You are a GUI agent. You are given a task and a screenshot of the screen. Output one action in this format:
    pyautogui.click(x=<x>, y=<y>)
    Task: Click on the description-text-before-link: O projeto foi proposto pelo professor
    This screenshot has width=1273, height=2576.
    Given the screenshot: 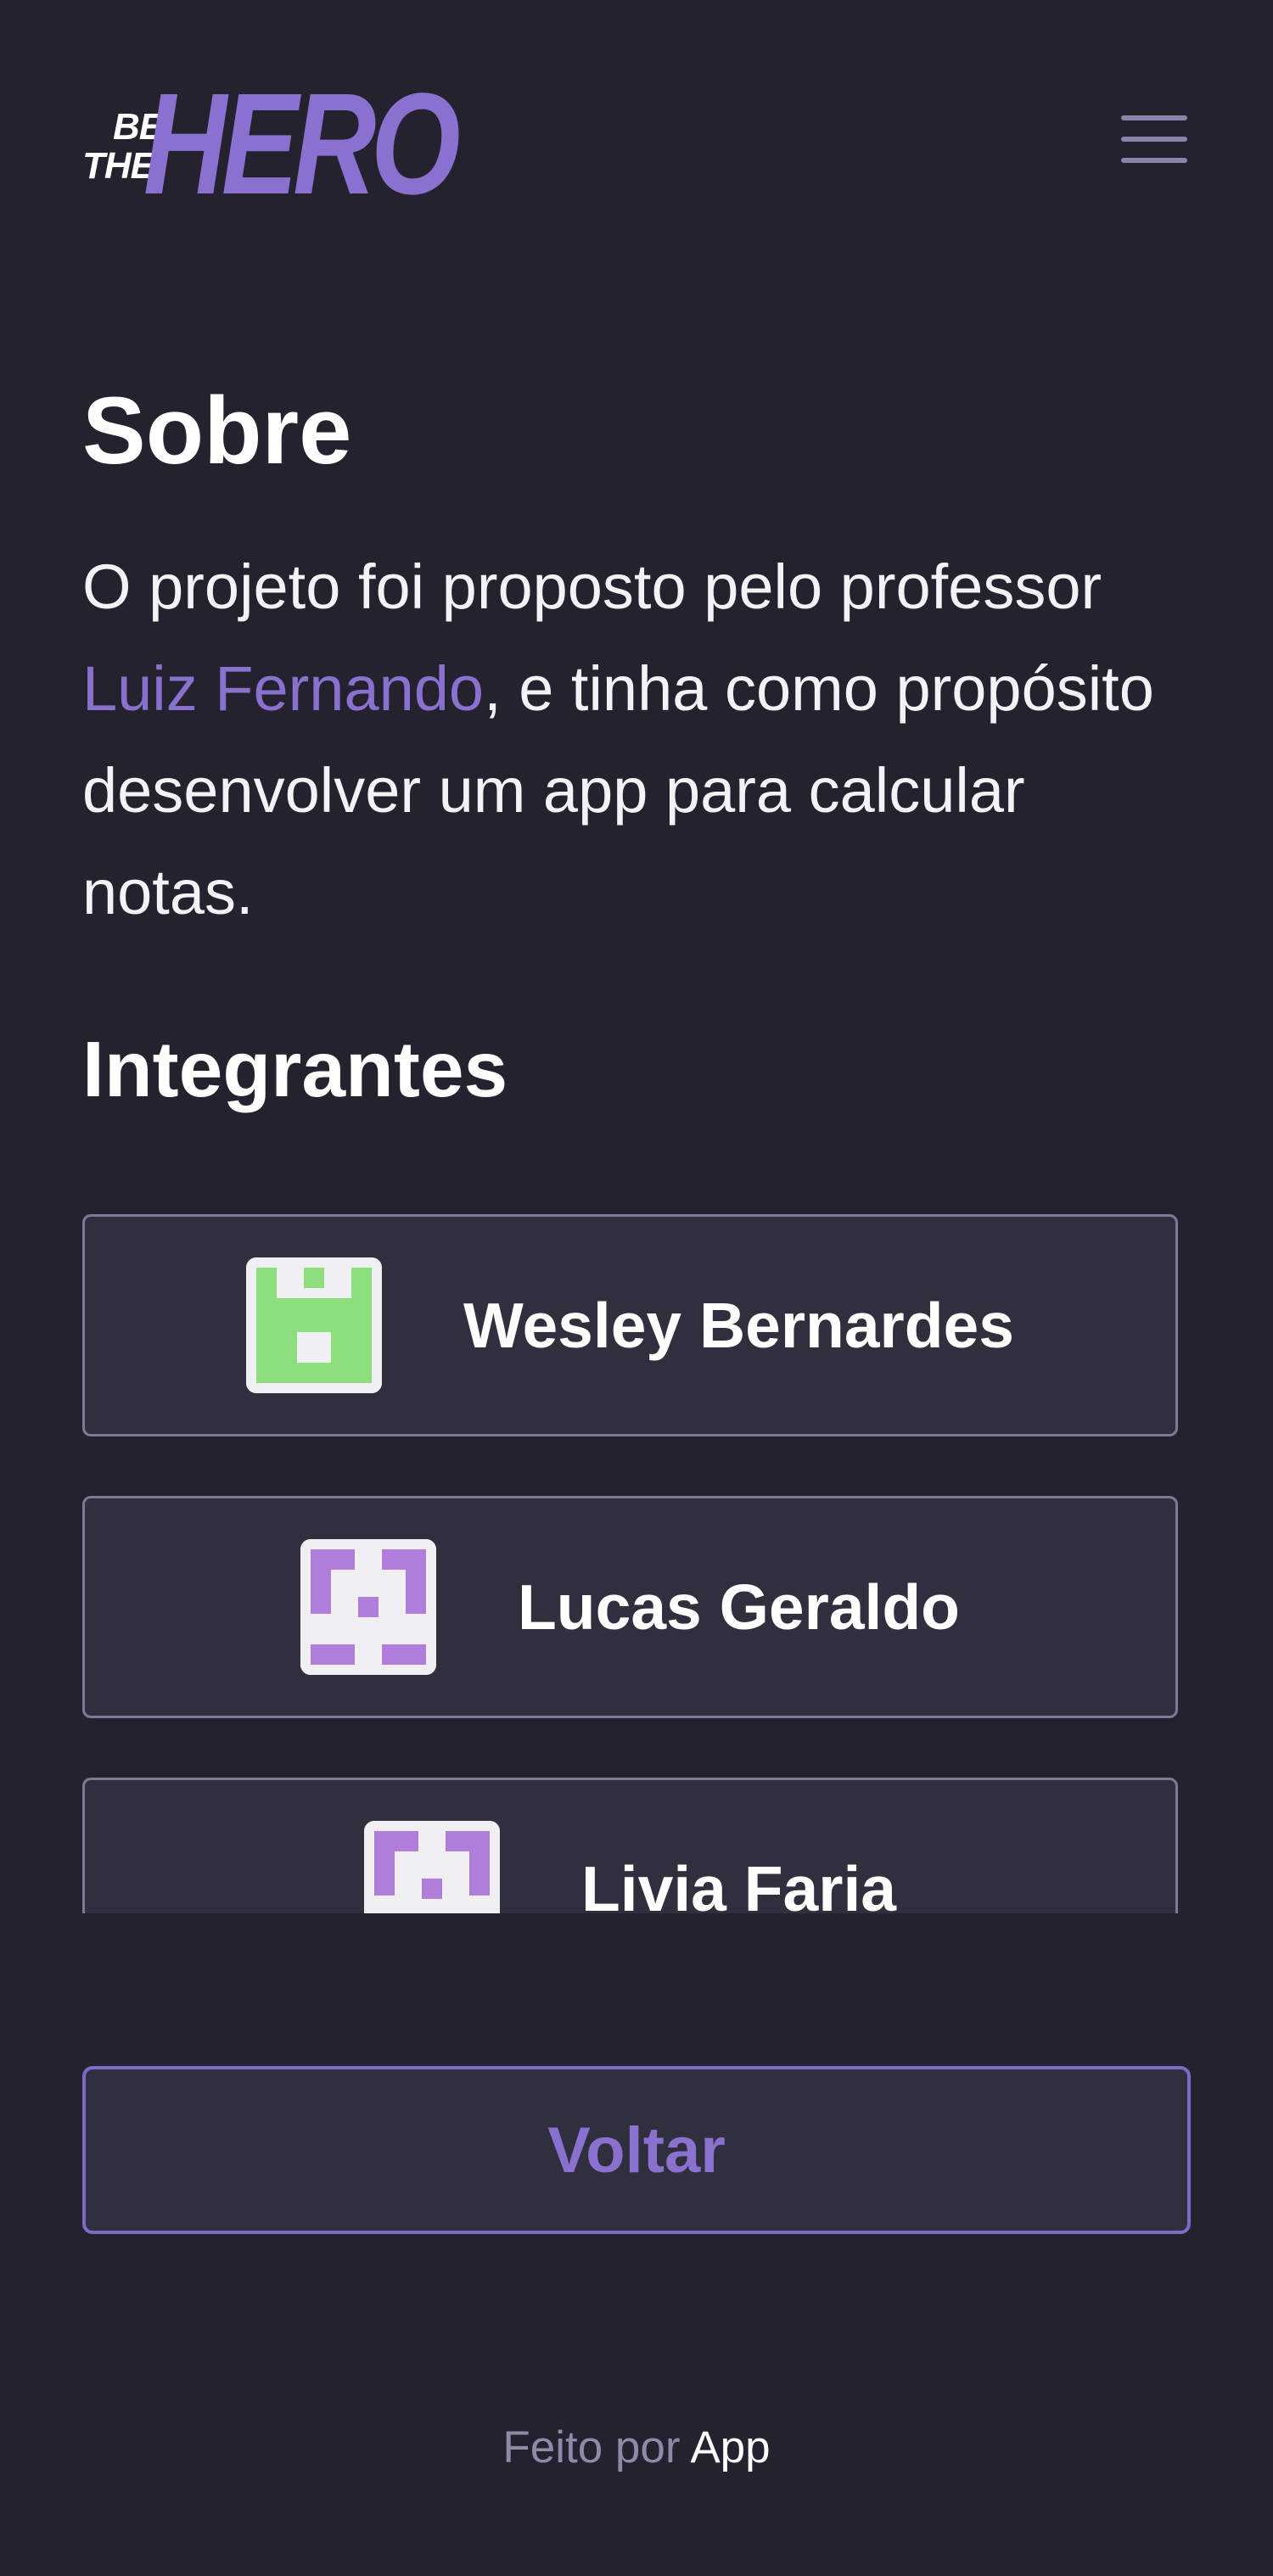 What is the action you would take?
    pyautogui.click(x=592, y=587)
    